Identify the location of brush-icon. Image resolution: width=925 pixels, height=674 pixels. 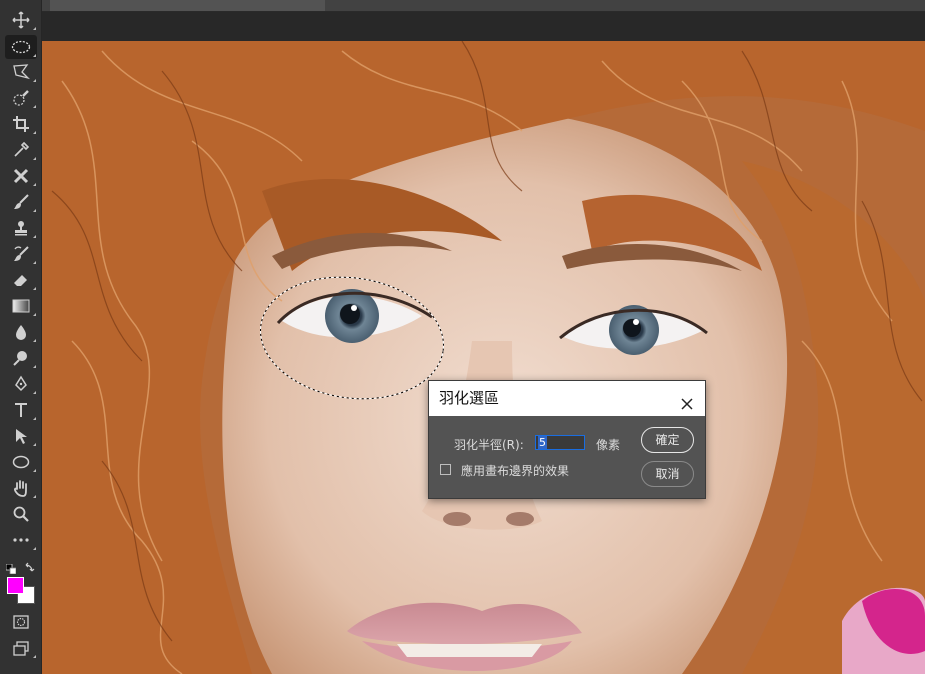
(21, 201).